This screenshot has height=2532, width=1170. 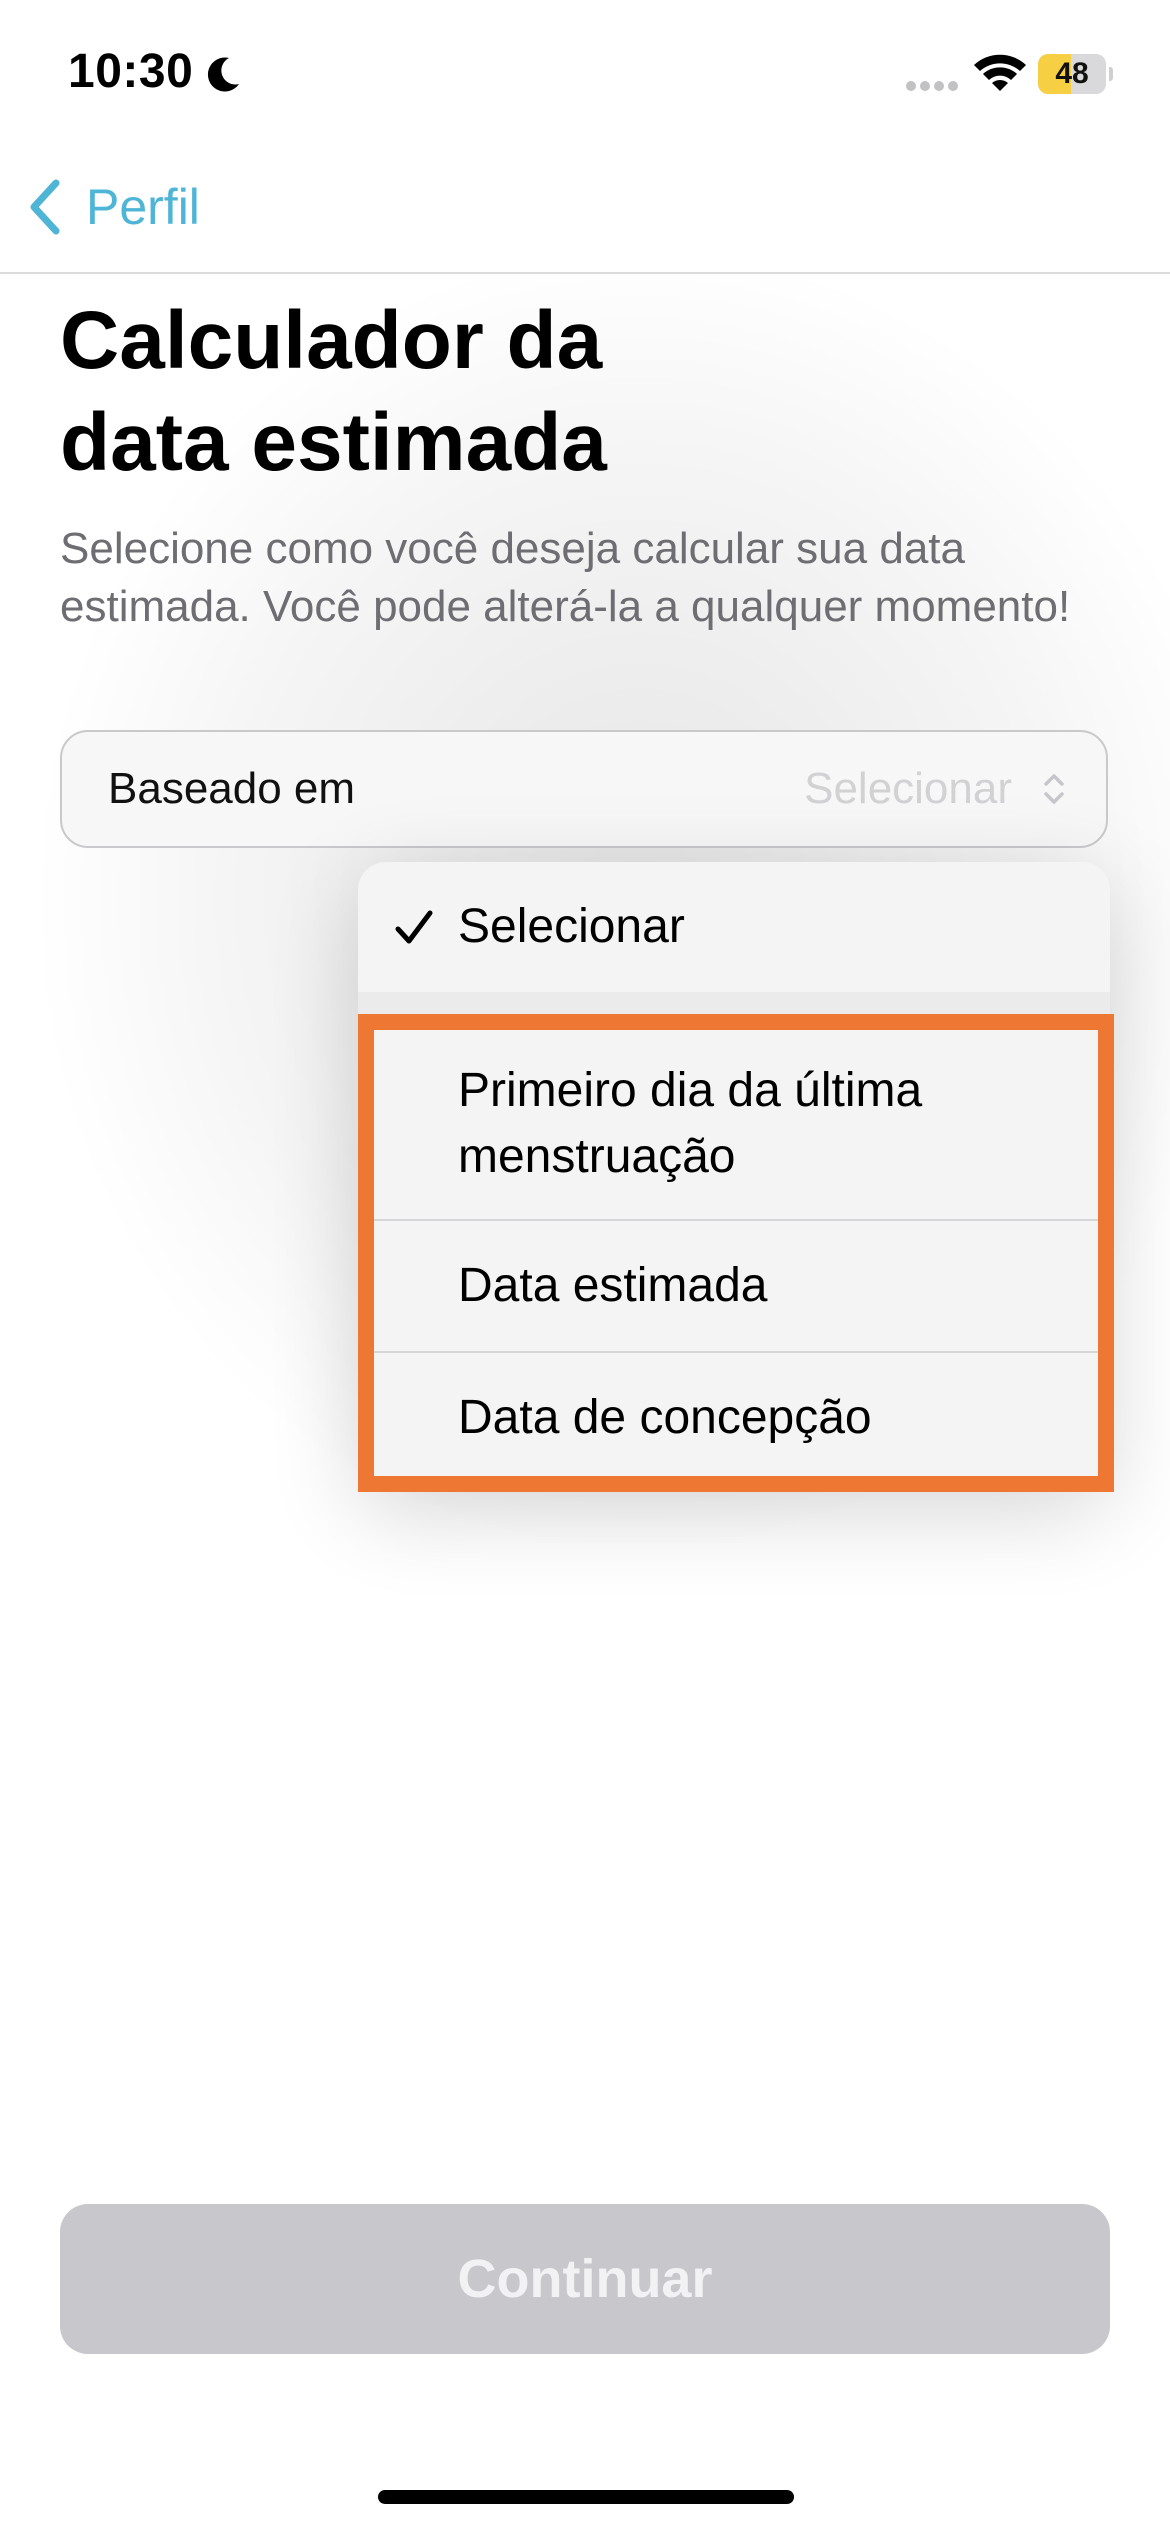 I want to click on select-label: Baseado em, so click(x=232, y=788).